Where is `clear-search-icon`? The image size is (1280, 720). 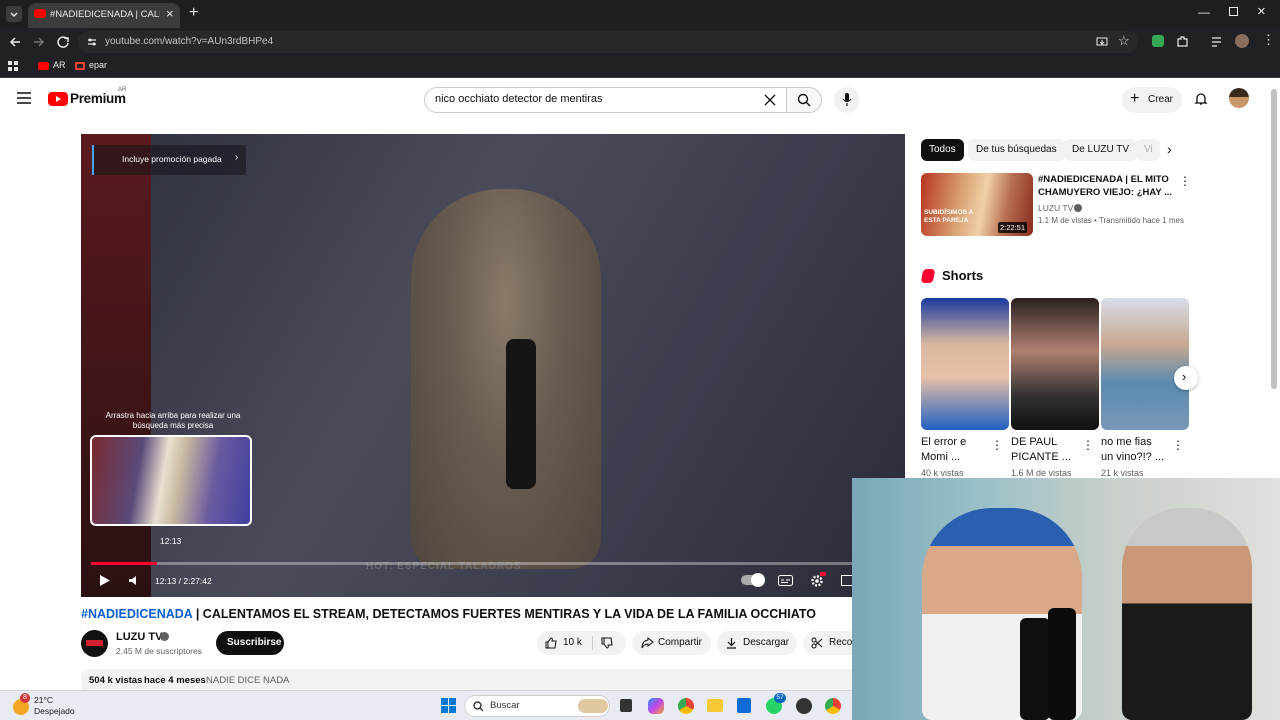
clear-search-icon is located at coordinates (770, 100).